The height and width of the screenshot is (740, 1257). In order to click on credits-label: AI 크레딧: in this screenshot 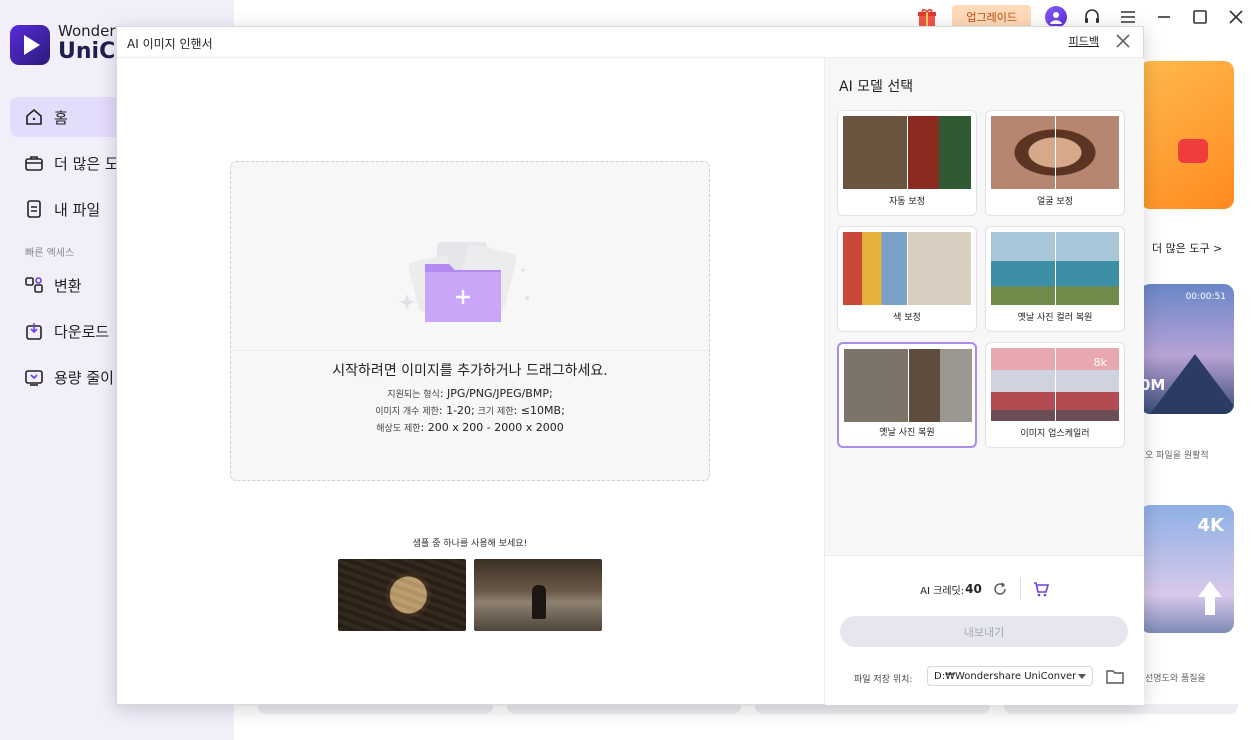, I will do `click(942, 591)`.